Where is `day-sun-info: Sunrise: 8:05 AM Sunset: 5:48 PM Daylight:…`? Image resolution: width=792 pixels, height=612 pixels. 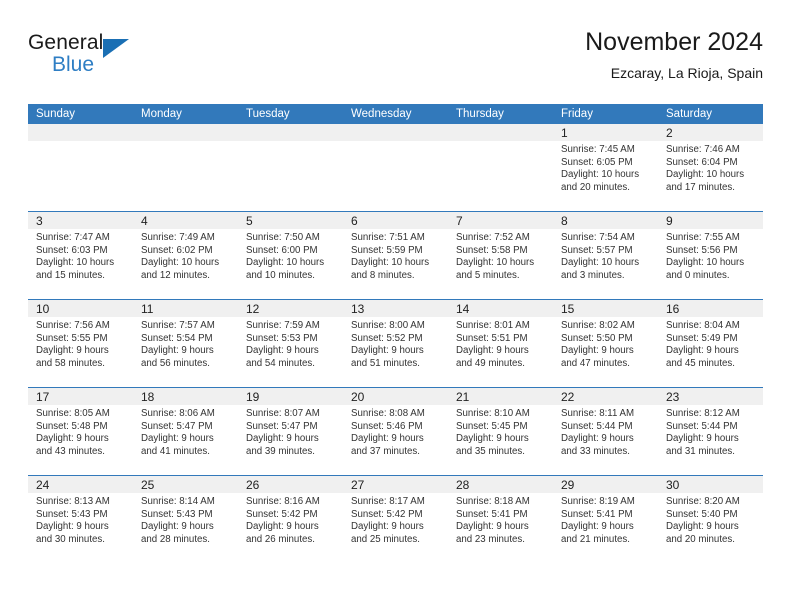
day-sun-info: Sunrise: 8:05 AM Sunset: 5:48 PM Daylight:… is located at coordinates (80, 431).